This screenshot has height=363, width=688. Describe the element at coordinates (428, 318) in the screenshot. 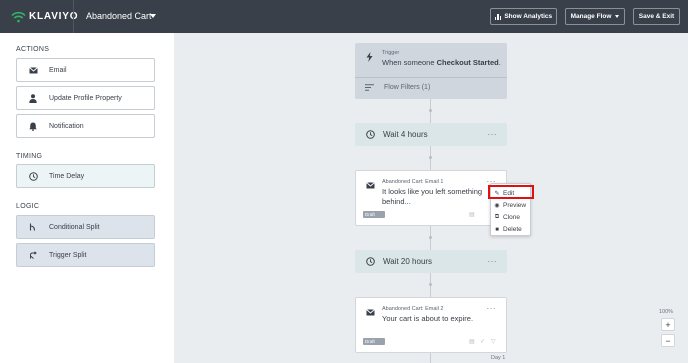

I see `email-preview-text: Your cart is about to expire.` at that location.